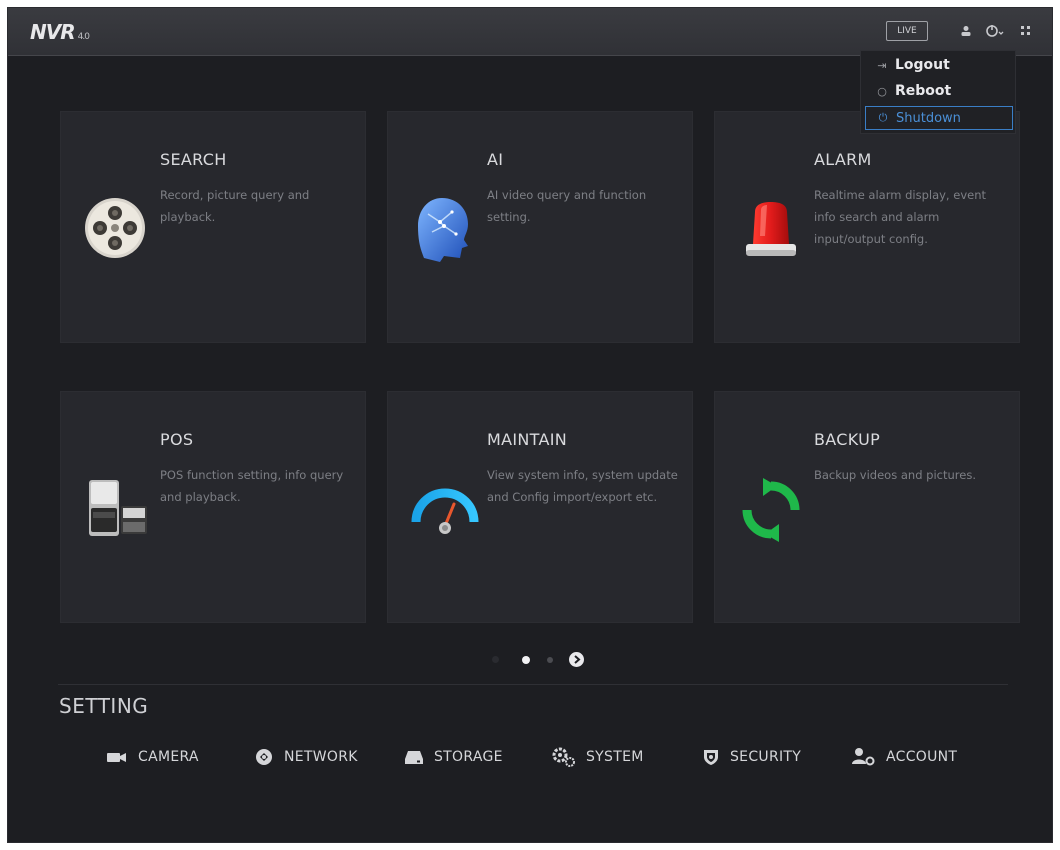 The width and height of the screenshot is (1060, 850). Describe the element at coordinates (883, 117) in the screenshot. I see `shutdown-icon: ⏻` at that location.